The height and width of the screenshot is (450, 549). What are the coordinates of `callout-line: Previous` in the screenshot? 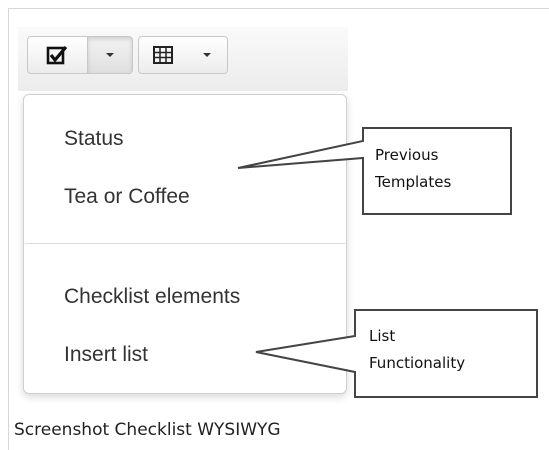 It's located at (407, 155).